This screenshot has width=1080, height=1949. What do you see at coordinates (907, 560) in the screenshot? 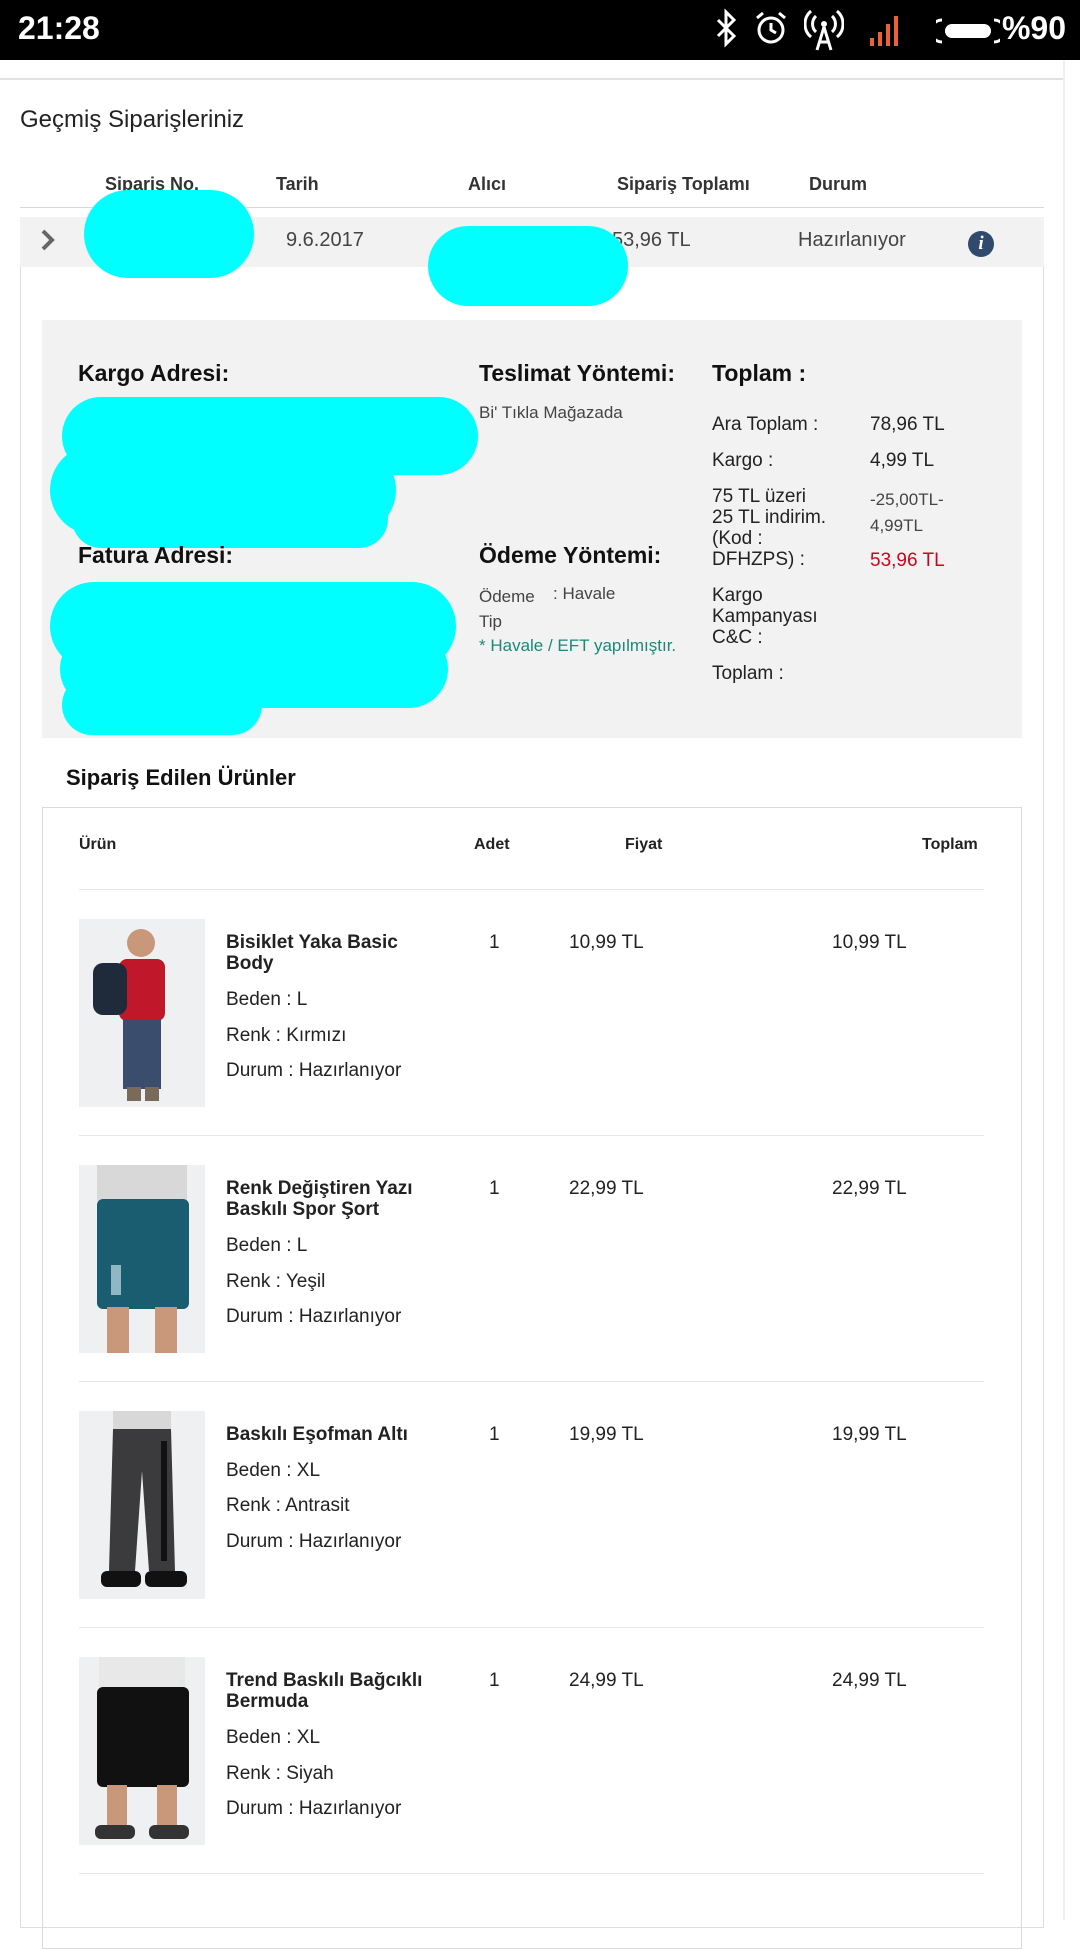
I see `grand-total-value: 53,96 TL` at bounding box center [907, 560].